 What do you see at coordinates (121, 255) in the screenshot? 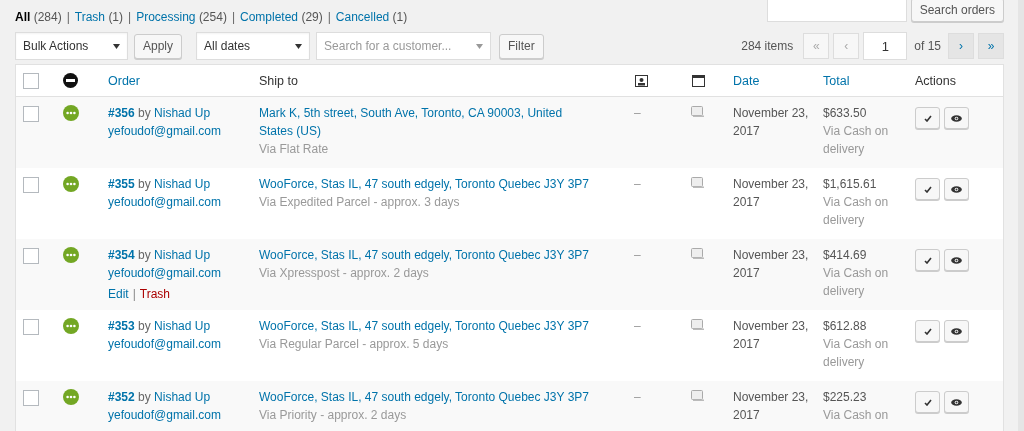
I see `order-link: #354` at bounding box center [121, 255].